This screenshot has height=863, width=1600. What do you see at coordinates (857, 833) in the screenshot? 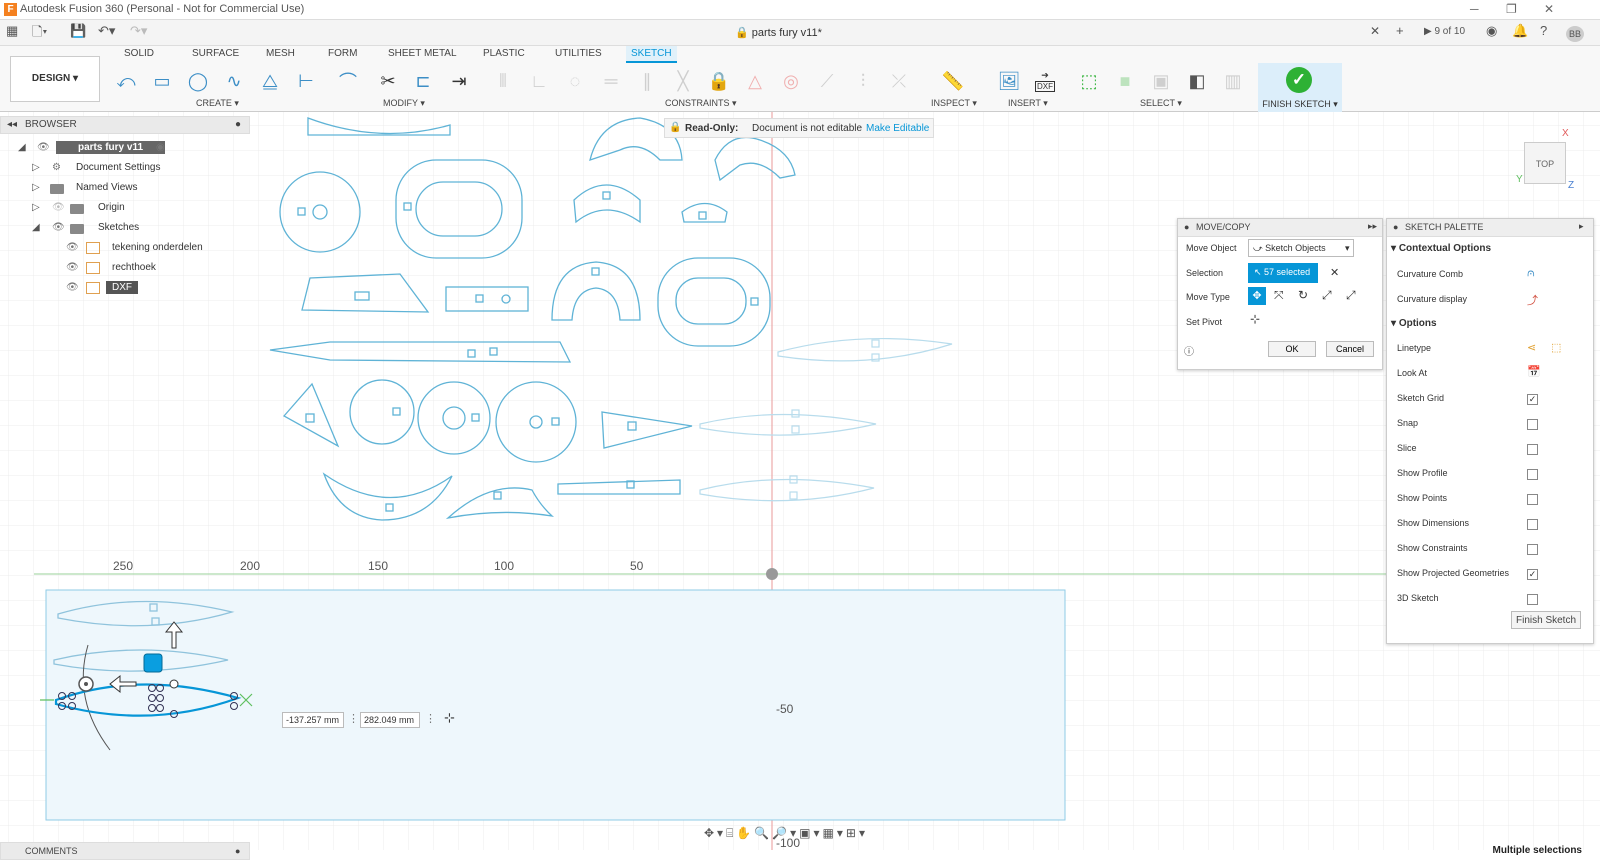
I see `viewports-icon: ⊞▾` at bounding box center [857, 833].